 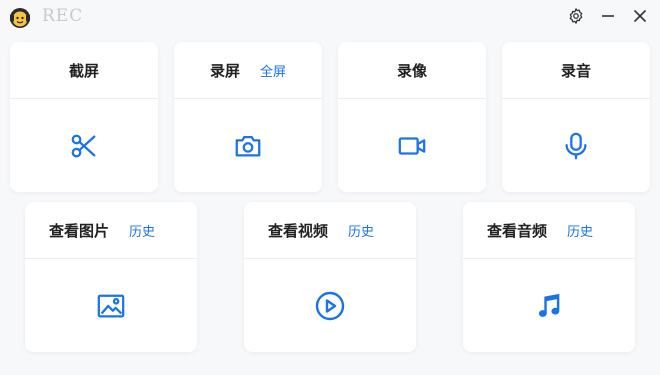 I want to click on card-header: 查看图片 历史, so click(x=111, y=230).